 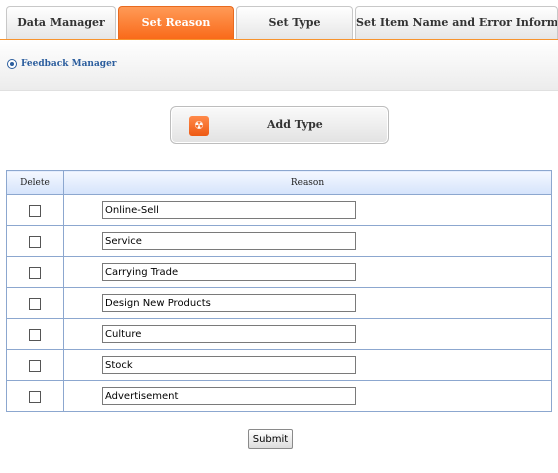 I want to click on tab-data-manager: Data Manager, so click(x=61, y=22).